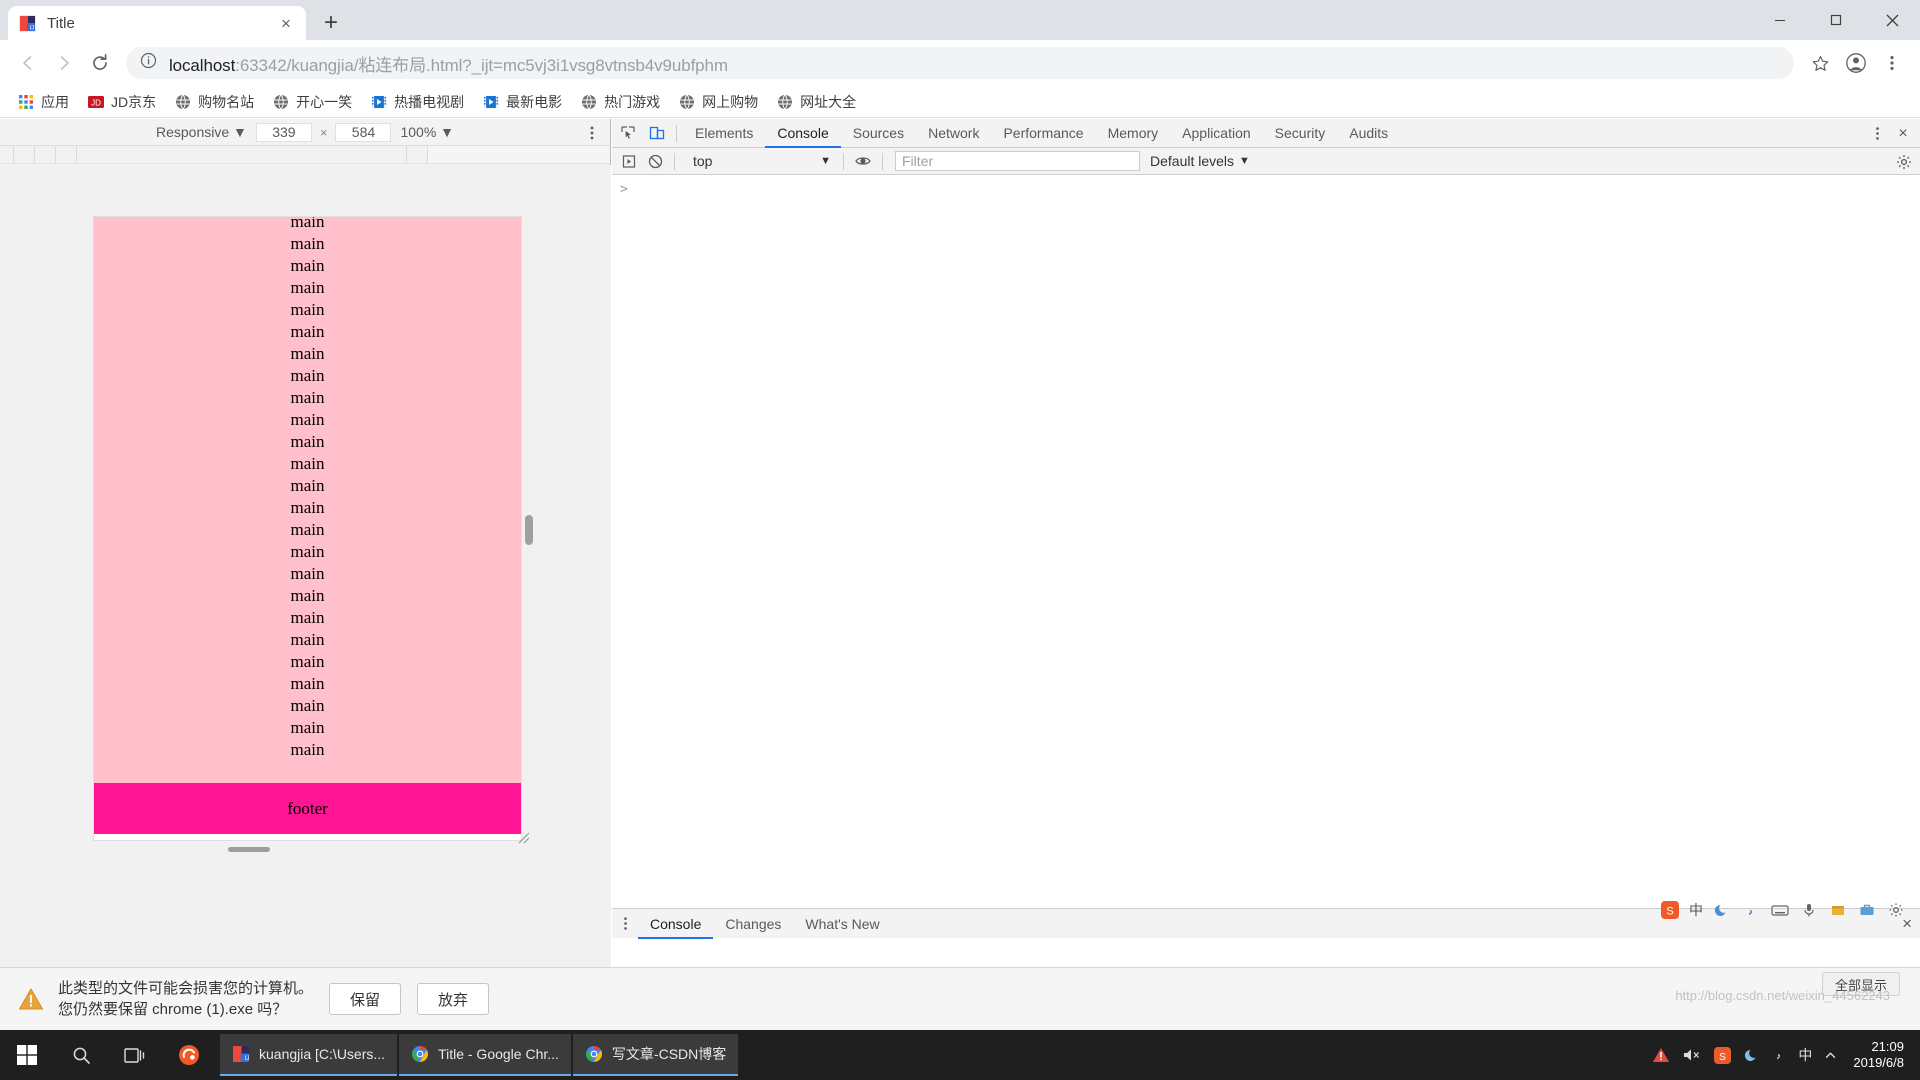 The width and height of the screenshot is (1920, 1080). I want to click on jd-icon: JD, so click(96, 102).